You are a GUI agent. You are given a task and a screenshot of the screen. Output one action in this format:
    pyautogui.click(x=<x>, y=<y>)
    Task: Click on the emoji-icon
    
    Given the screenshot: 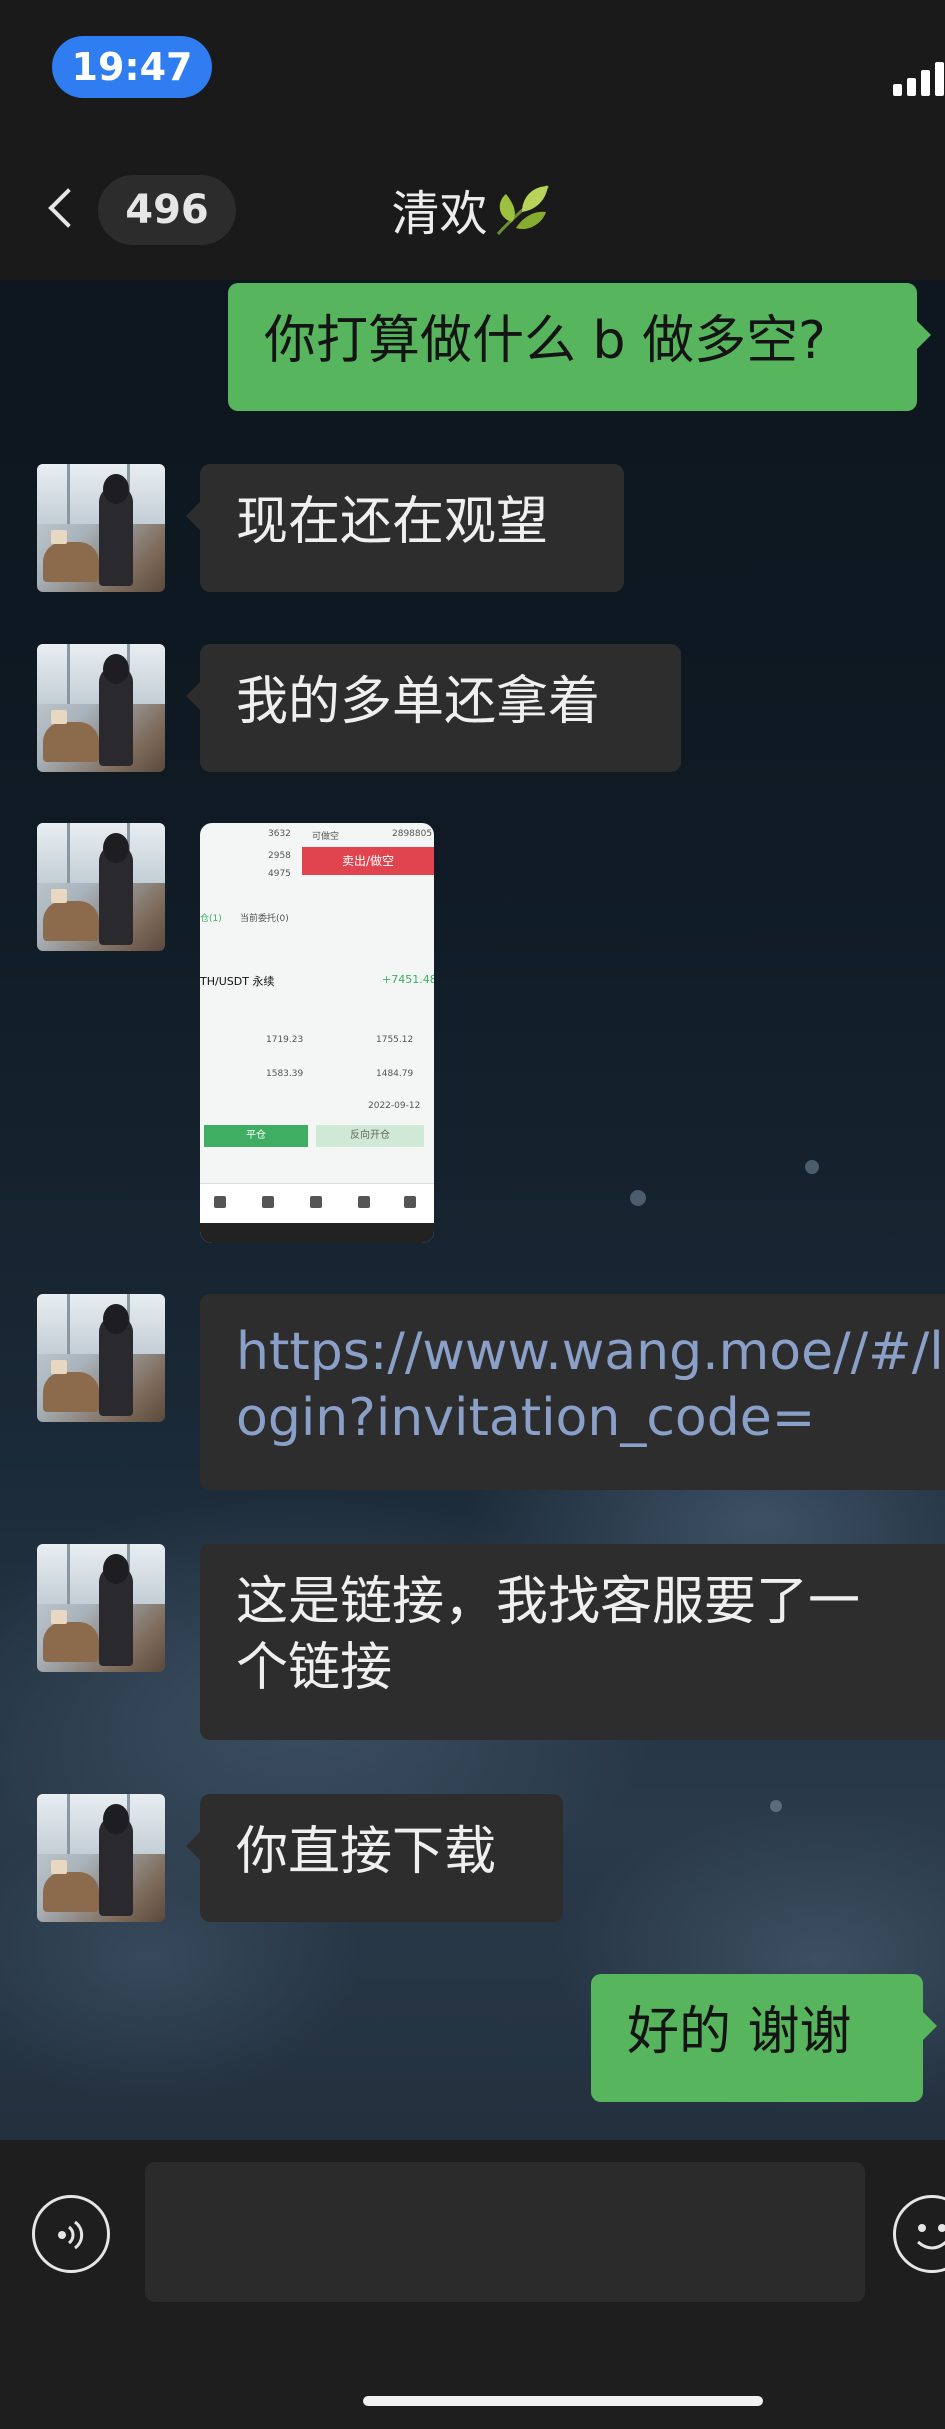 What is the action you would take?
    pyautogui.click(x=919, y=2234)
    